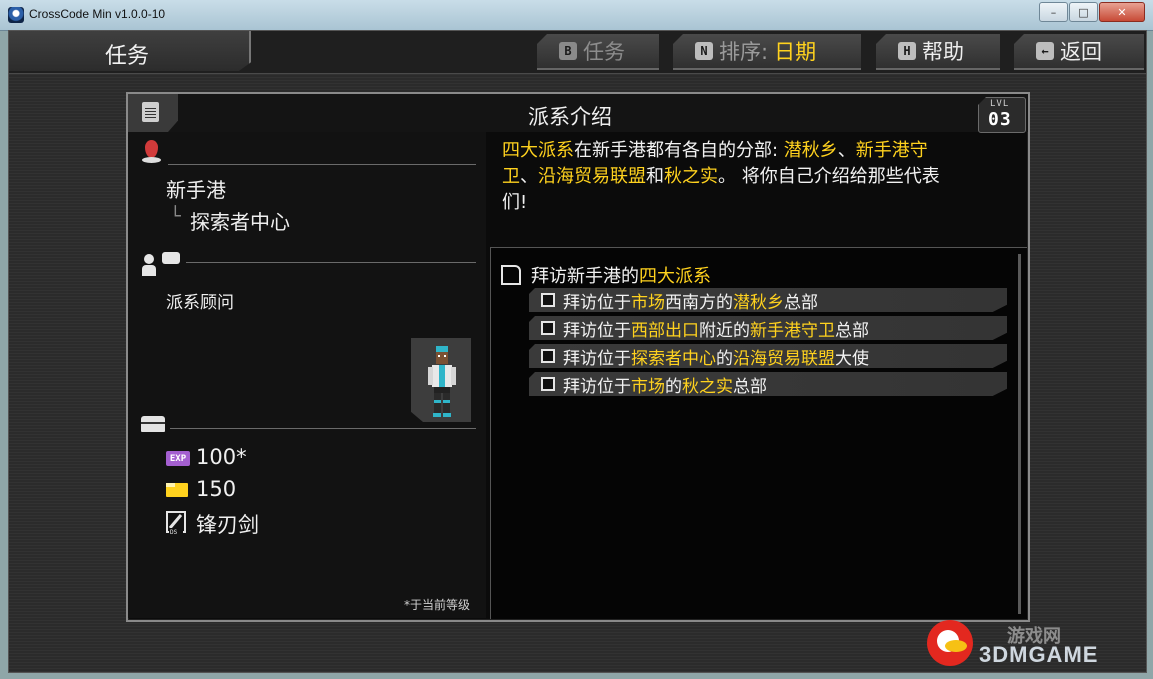 The image size is (1153, 679). I want to click on svg-text: DS, so click(174, 532).